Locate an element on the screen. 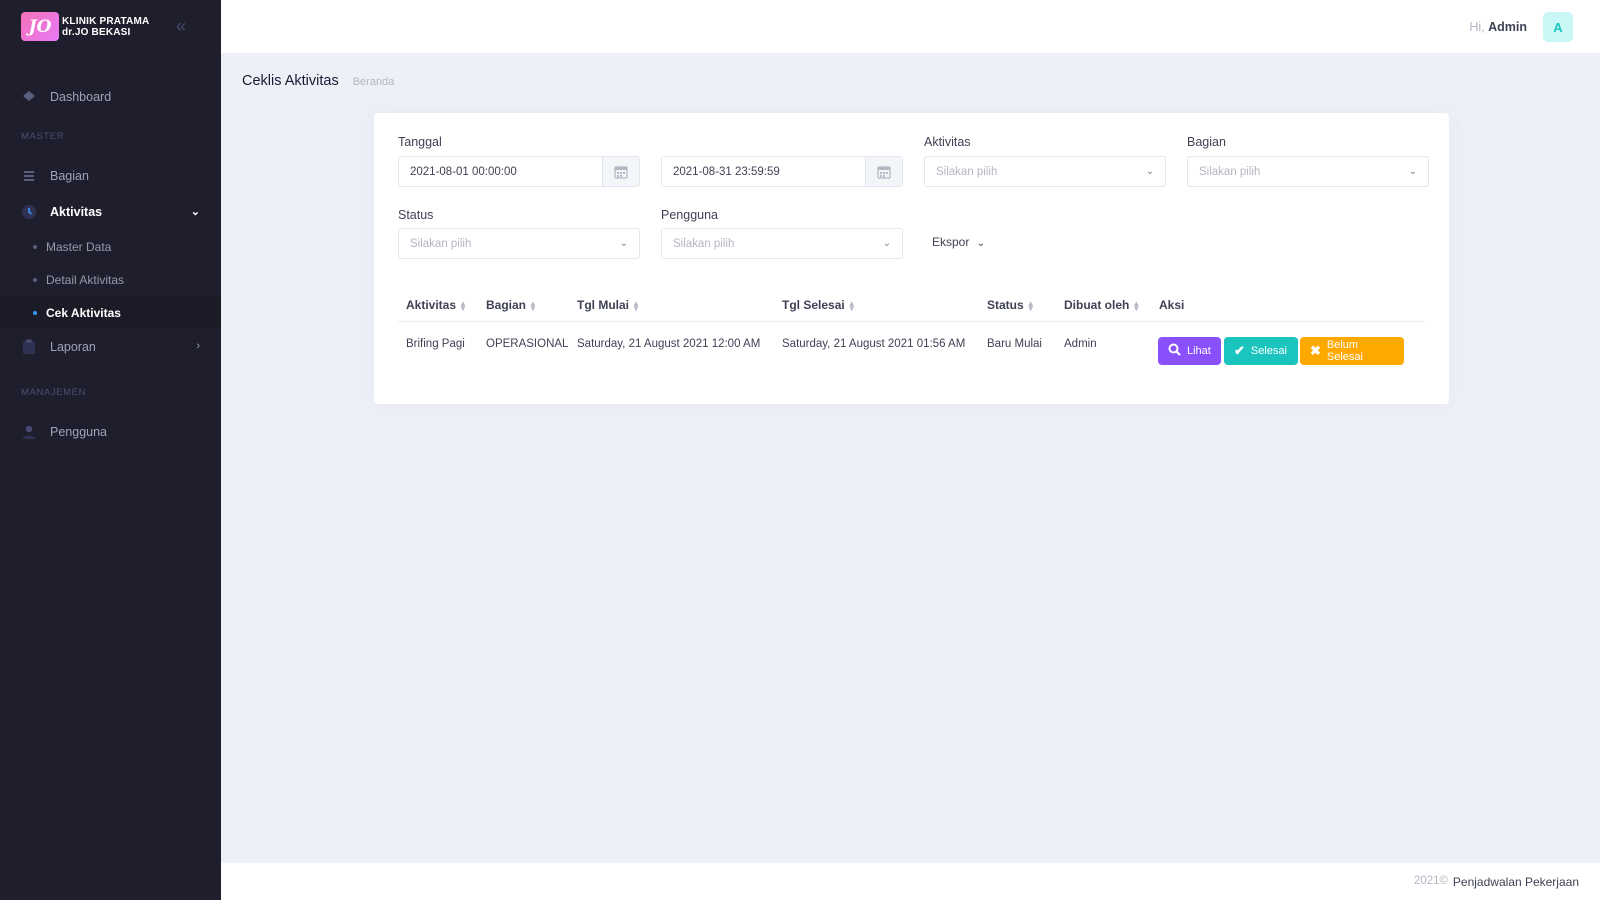 This screenshot has width=1600, height=900. cell-tgl-mulai: Saturday, 21 August 2021 12:00 AM is located at coordinates (669, 344).